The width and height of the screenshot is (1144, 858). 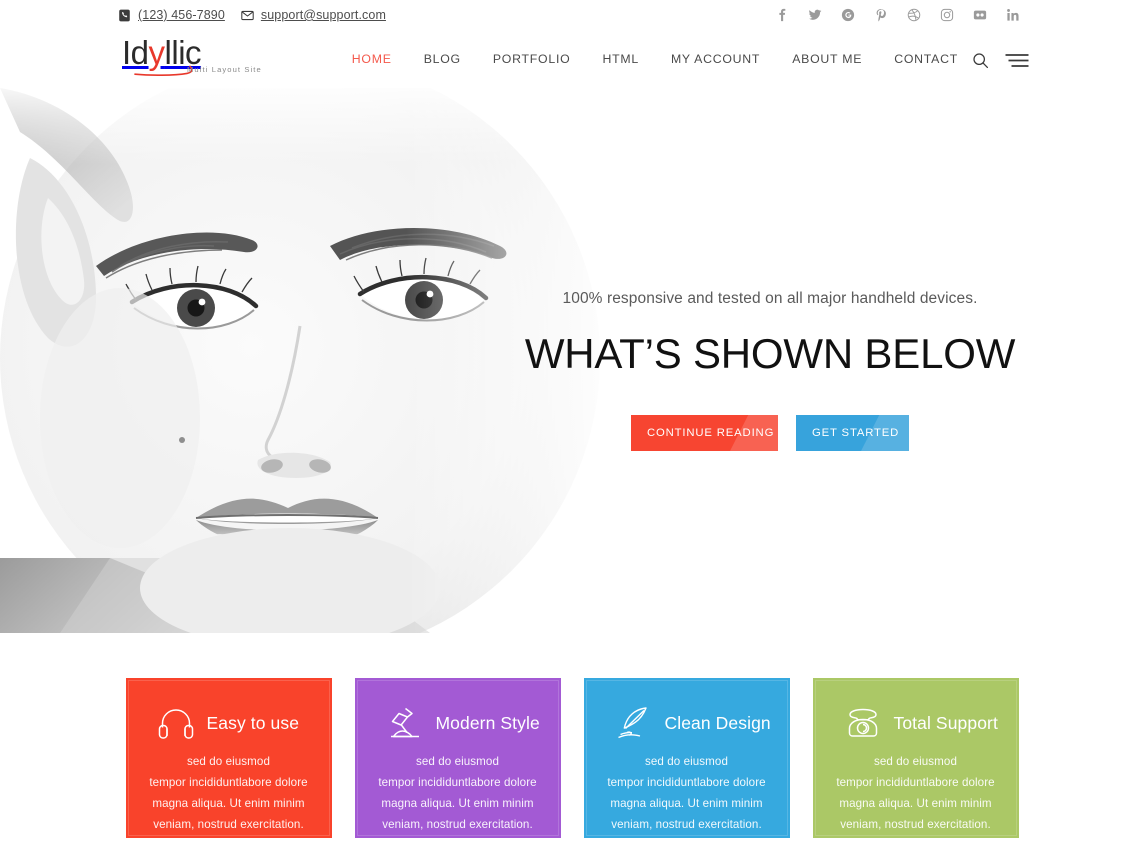 What do you see at coordinates (253, 723) in the screenshot?
I see `feature-card-title: Easy to use` at bounding box center [253, 723].